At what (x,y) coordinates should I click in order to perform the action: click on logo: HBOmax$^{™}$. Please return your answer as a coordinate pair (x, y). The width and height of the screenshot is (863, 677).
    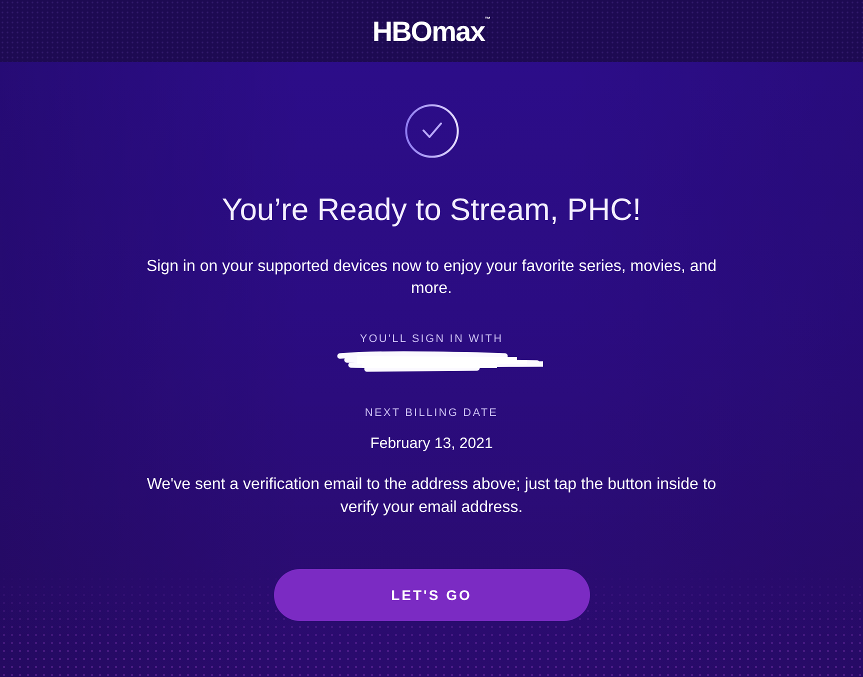
    Looking at the image, I should click on (431, 31).